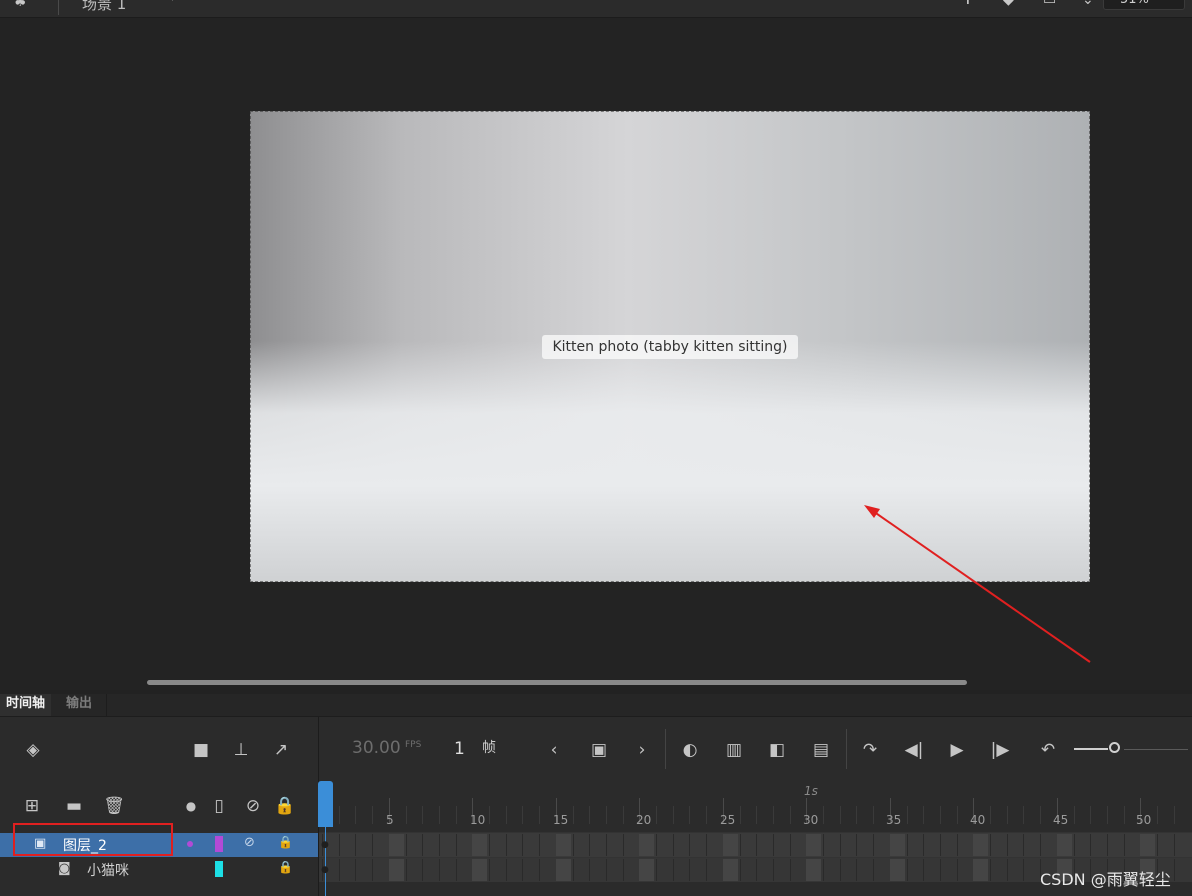 The height and width of the screenshot is (896, 1192). What do you see at coordinates (734, 750) in the screenshot?
I see `onion-outline-icon: ▥` at bounding box center [734, 750].